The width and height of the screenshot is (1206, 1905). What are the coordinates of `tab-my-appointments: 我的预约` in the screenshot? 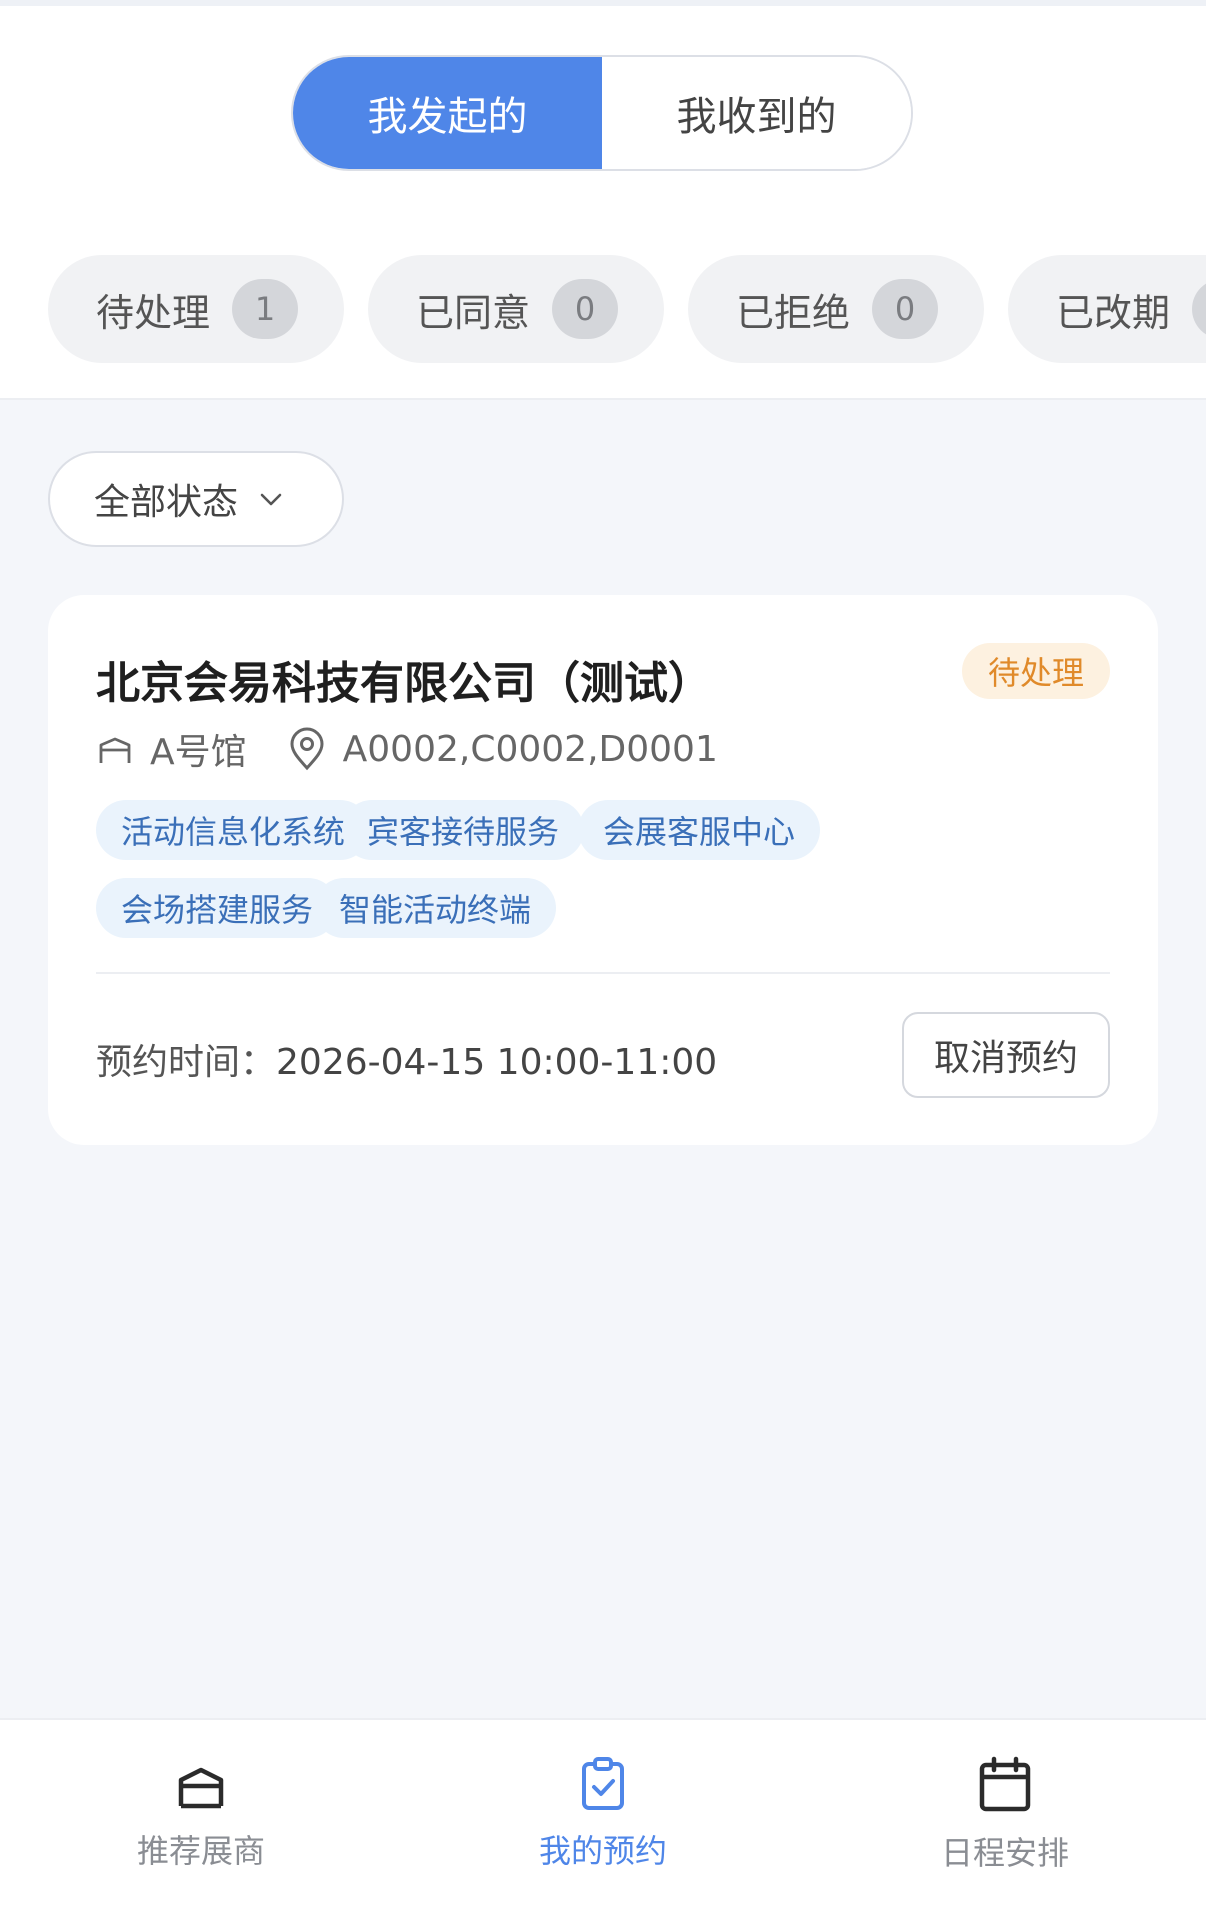 It's located at (603, 1812).